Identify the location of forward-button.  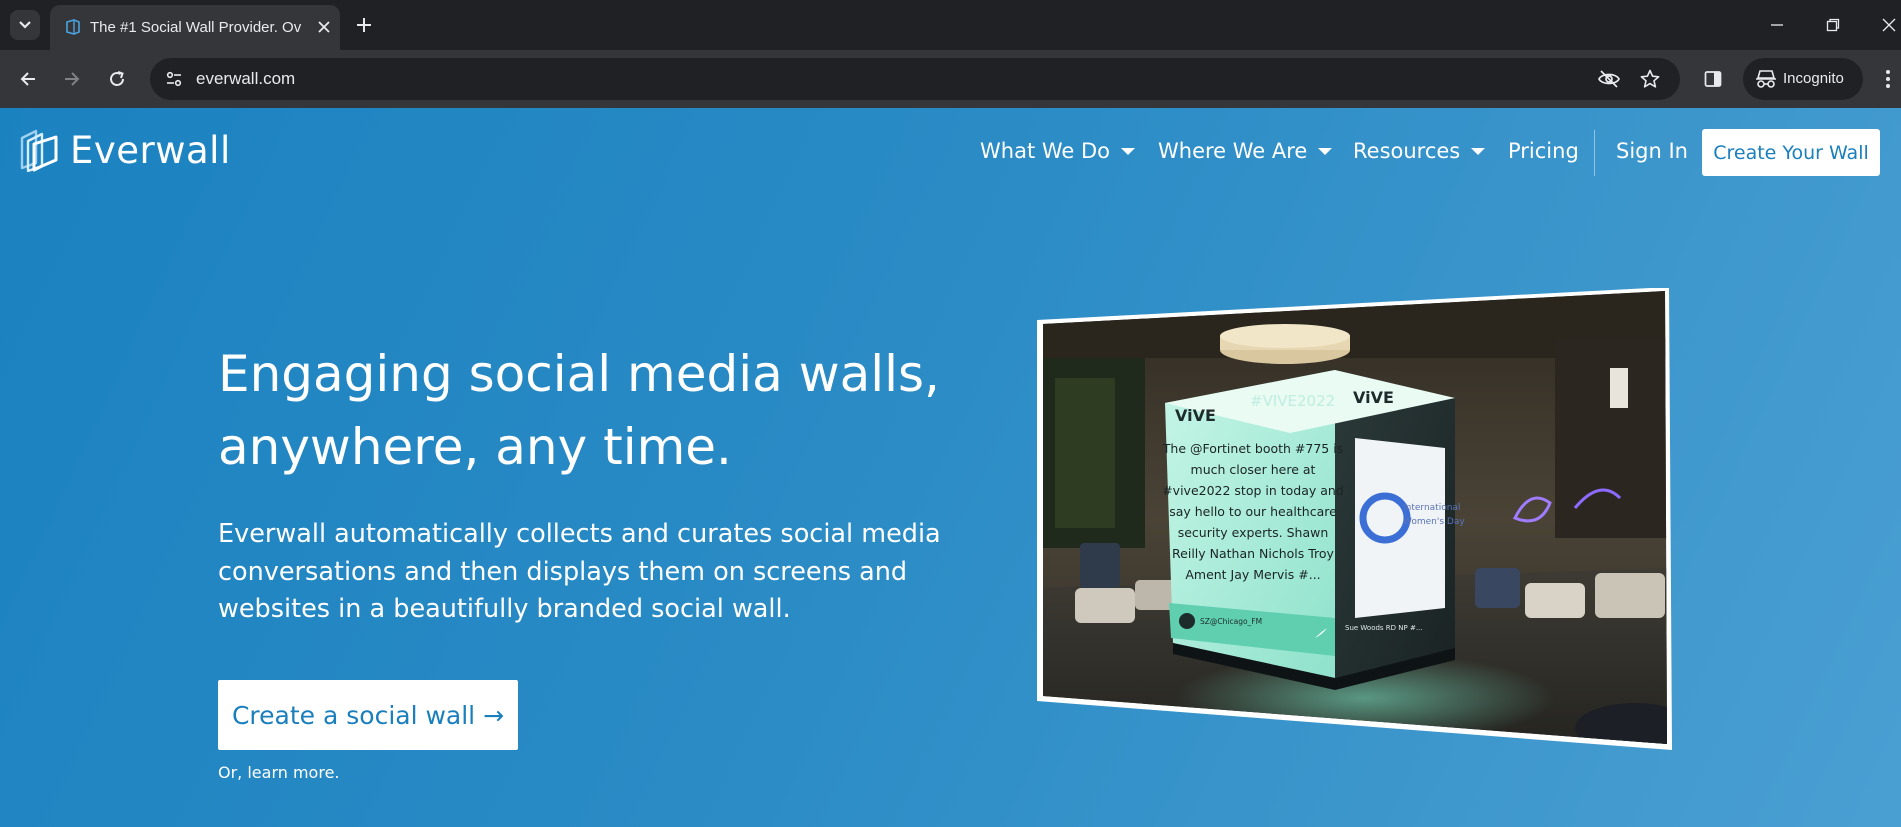
(72, 79).